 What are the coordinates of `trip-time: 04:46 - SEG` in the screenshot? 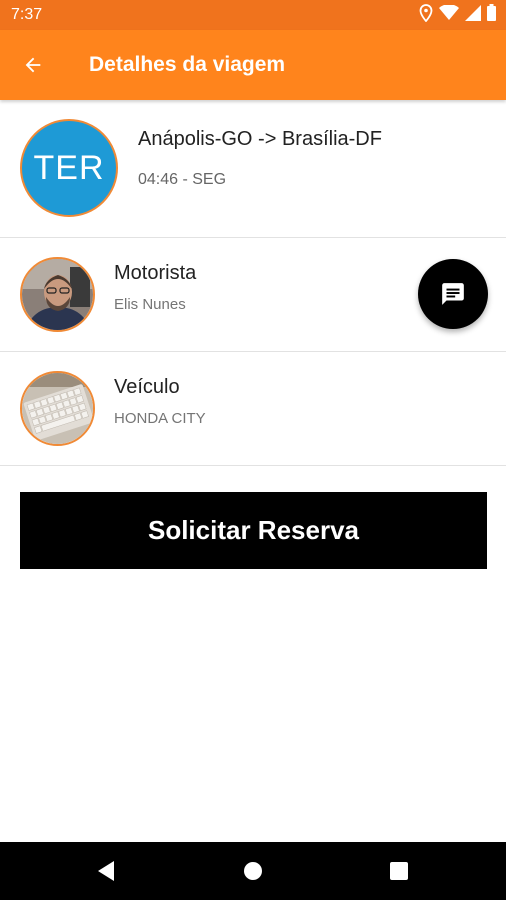 It's located at (182, 179).